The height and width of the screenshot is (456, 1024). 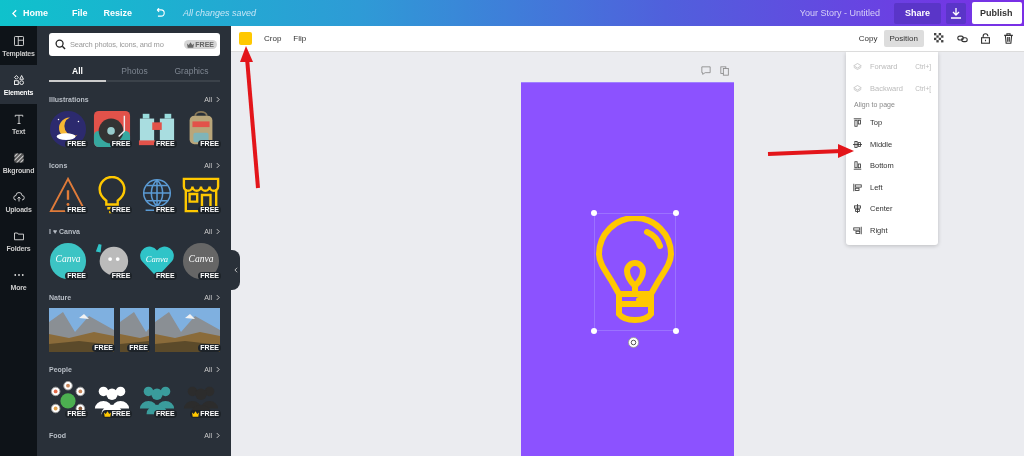 I want to click on align-top-icon, so click(x=857, y=123).